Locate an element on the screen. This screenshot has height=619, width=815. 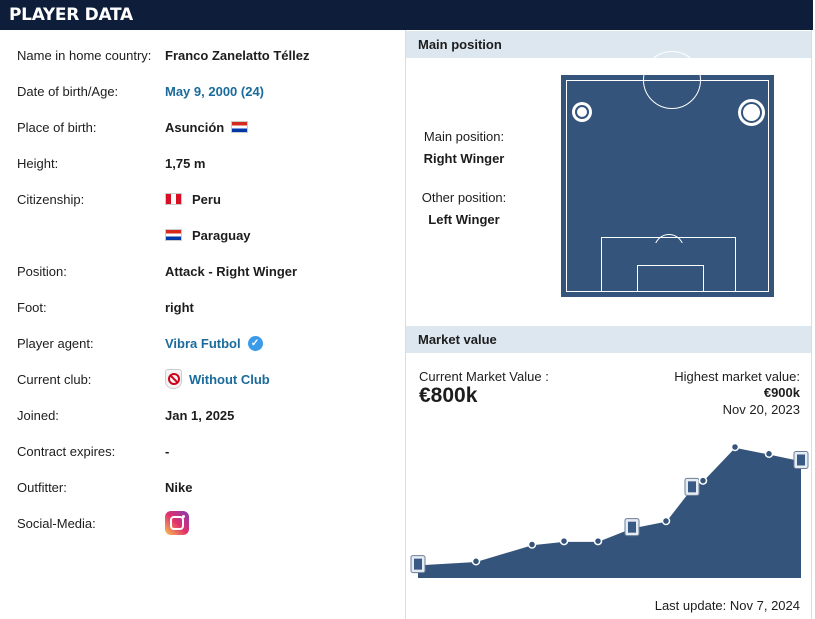
other-position-marker is located at coordinates (582, 112).